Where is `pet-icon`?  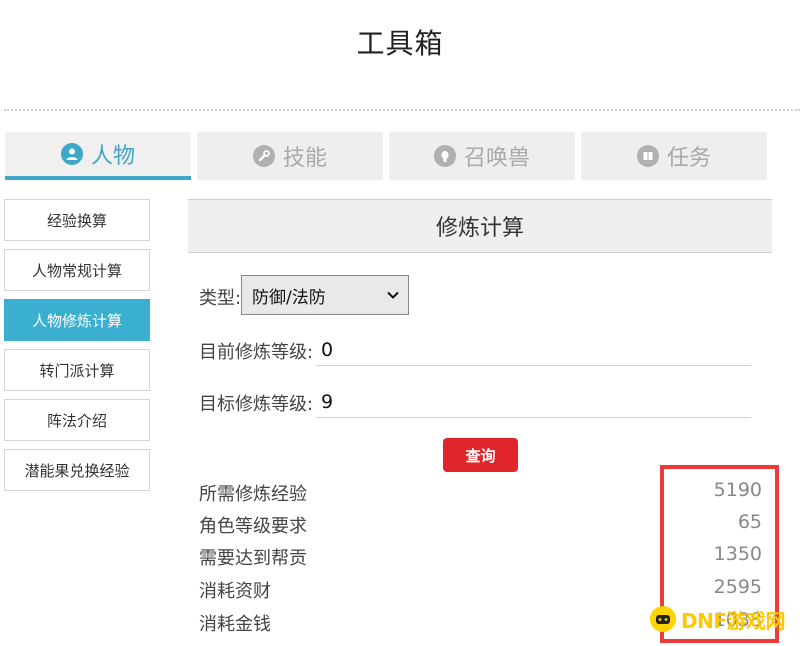
pet-icon is located at coordinates (444, 156).